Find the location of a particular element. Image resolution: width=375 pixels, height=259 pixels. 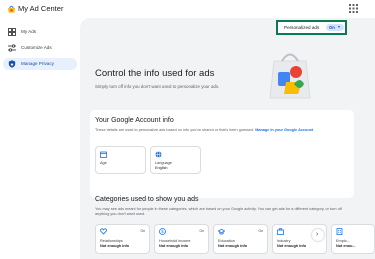

sidebar-item-manage-privacy: Manage Privacy is located at coordinates (40, 64).